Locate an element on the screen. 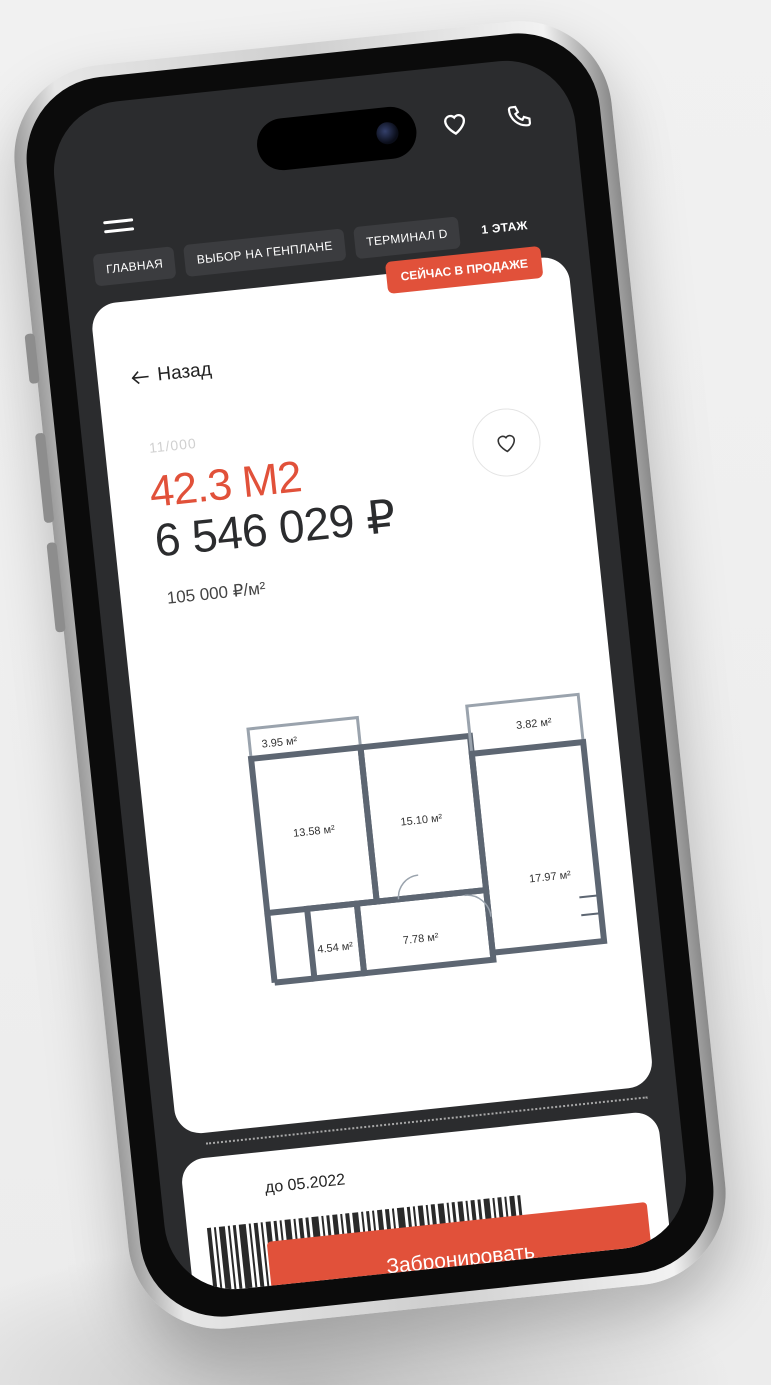 This screenshot has width=771, height=1385. room-hall-label: 7.78 м² is located at coordinates (420, 939).